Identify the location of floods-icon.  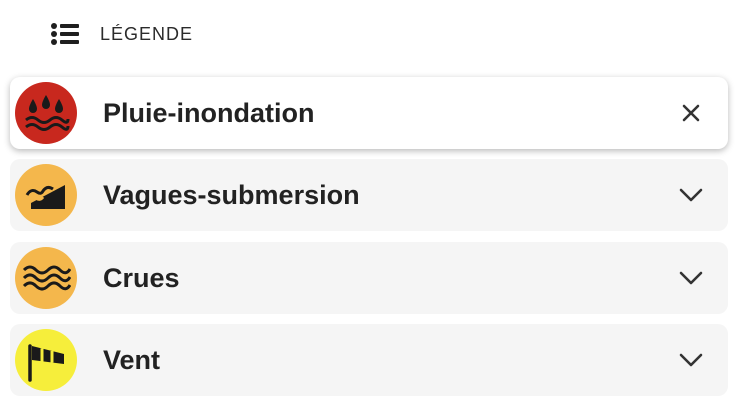
(46, 278).